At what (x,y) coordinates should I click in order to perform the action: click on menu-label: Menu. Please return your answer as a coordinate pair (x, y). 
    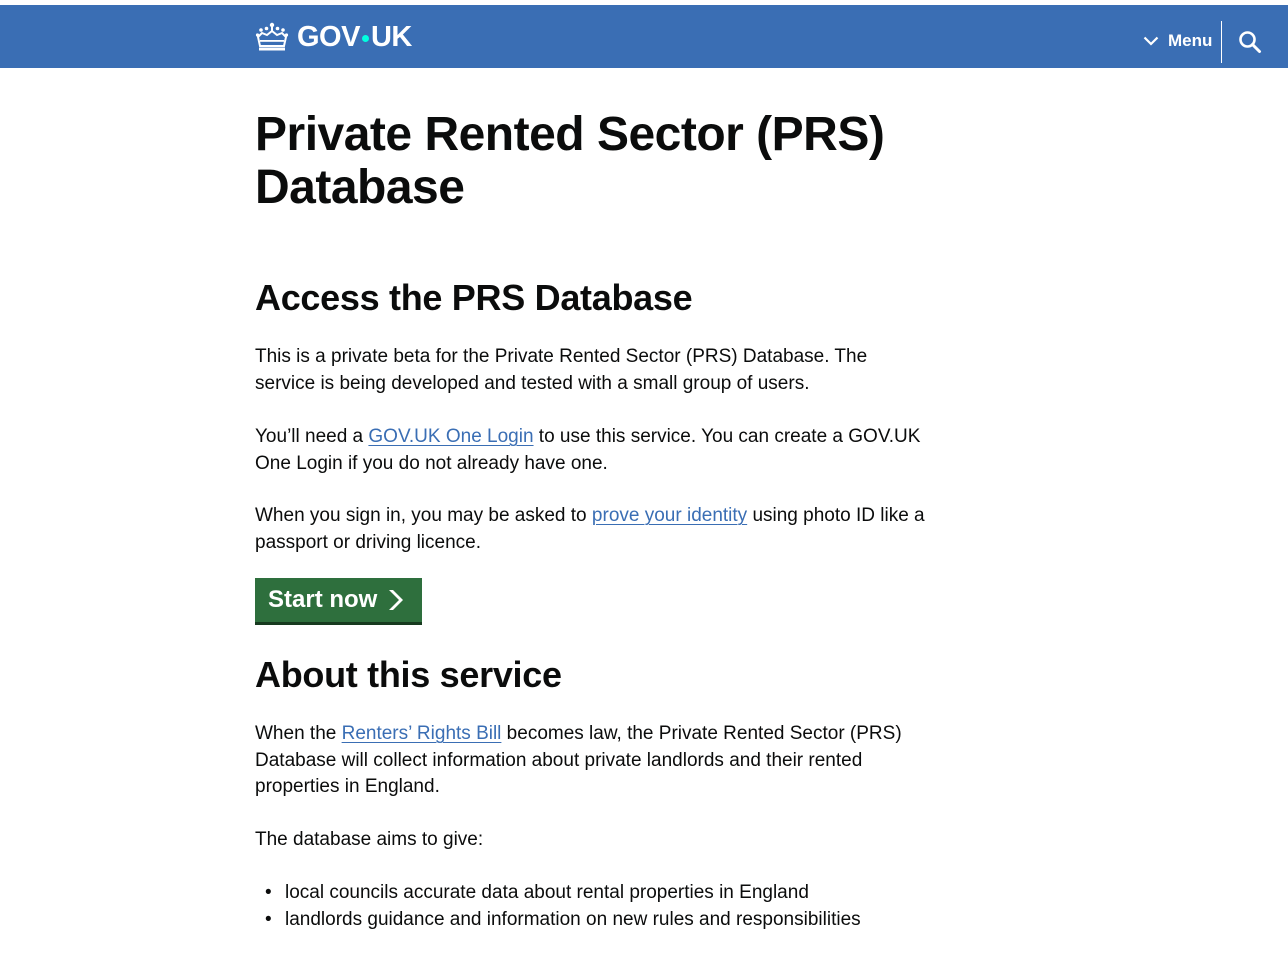
    Looking at the image, I should click on (1190, 40).